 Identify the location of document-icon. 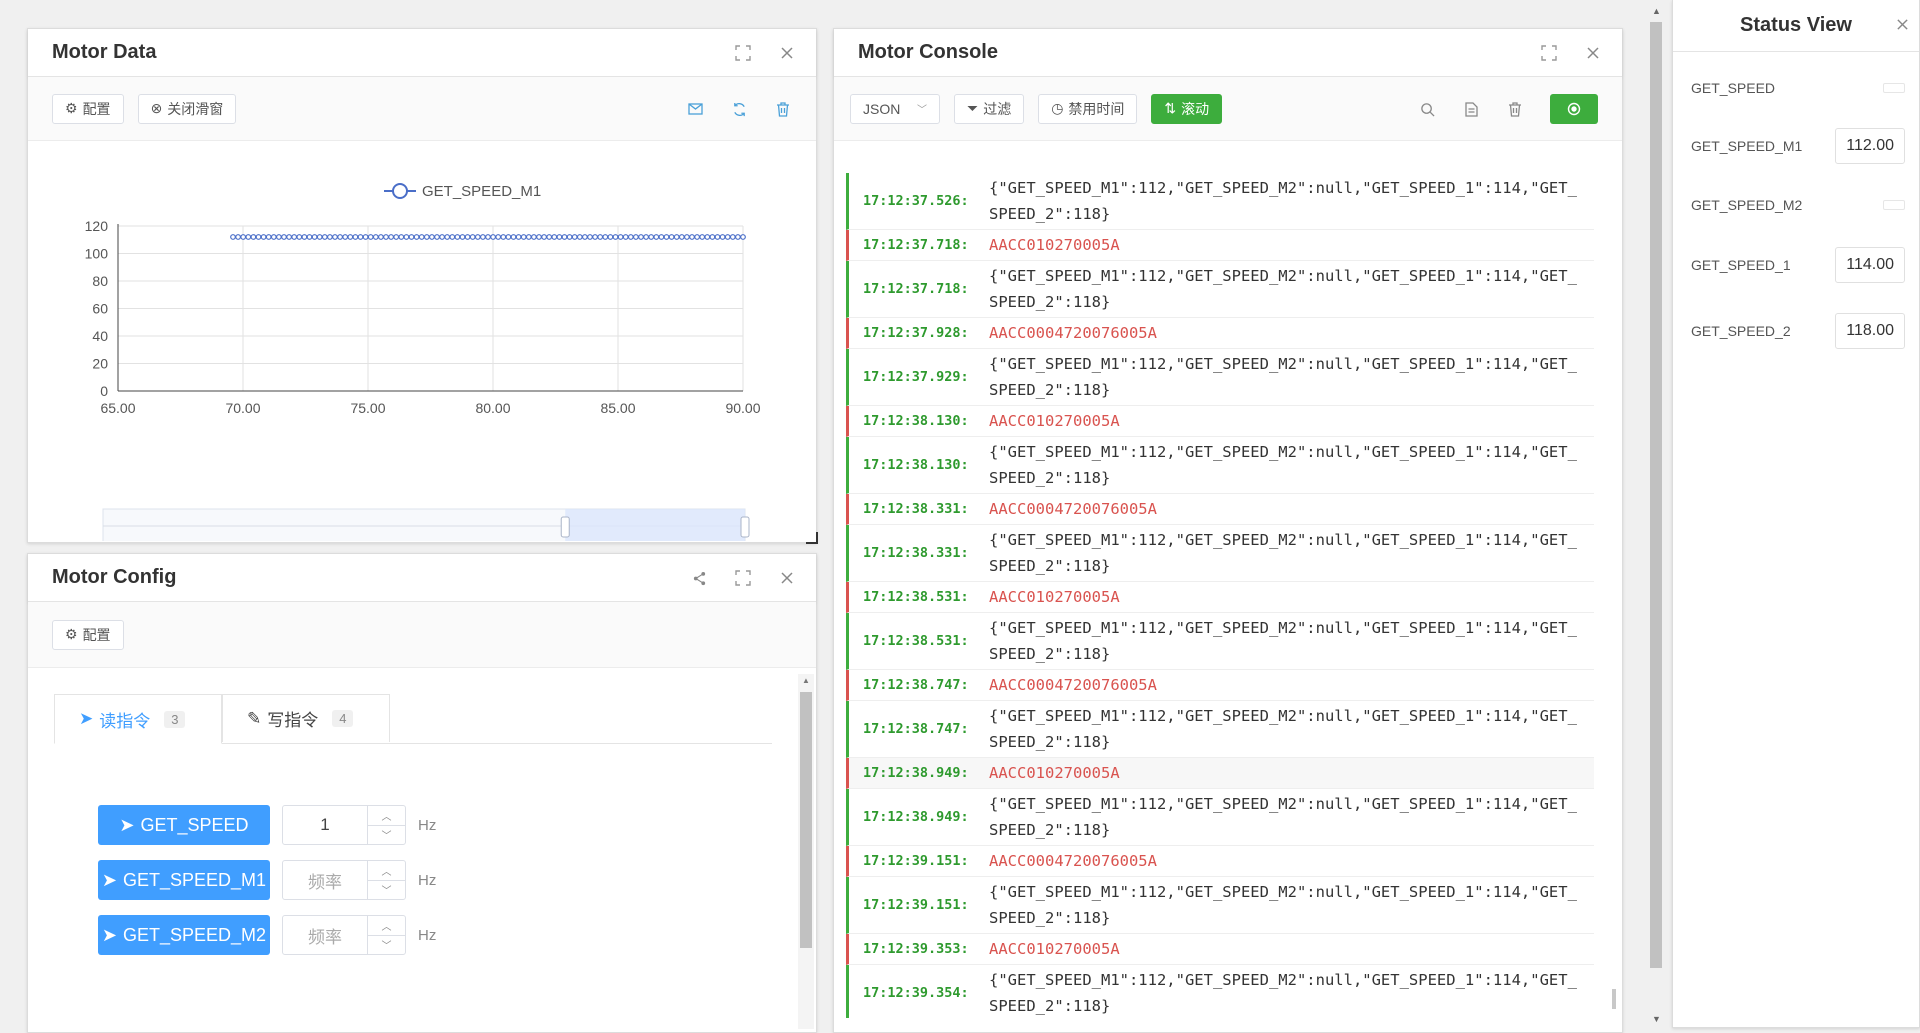
(1471, 109).